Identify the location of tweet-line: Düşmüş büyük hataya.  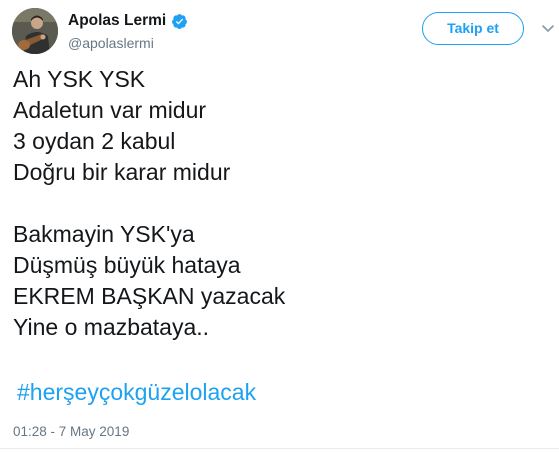
(127, 265).